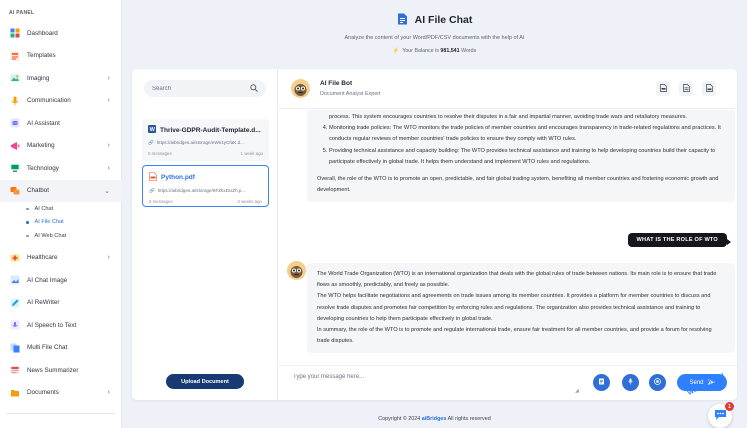 The image size is (747, 428). What do you see at coordinates (61, 123) in the screenshot?
I see `sidebar-item-ai-assistant: AI Assistant` at bounding box center [61, 123].